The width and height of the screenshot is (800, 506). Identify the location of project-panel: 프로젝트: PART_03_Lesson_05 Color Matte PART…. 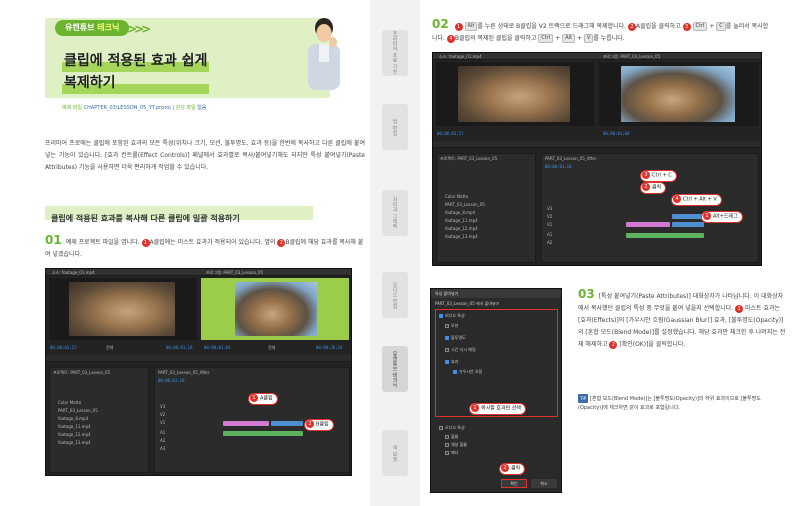
(99, 420).